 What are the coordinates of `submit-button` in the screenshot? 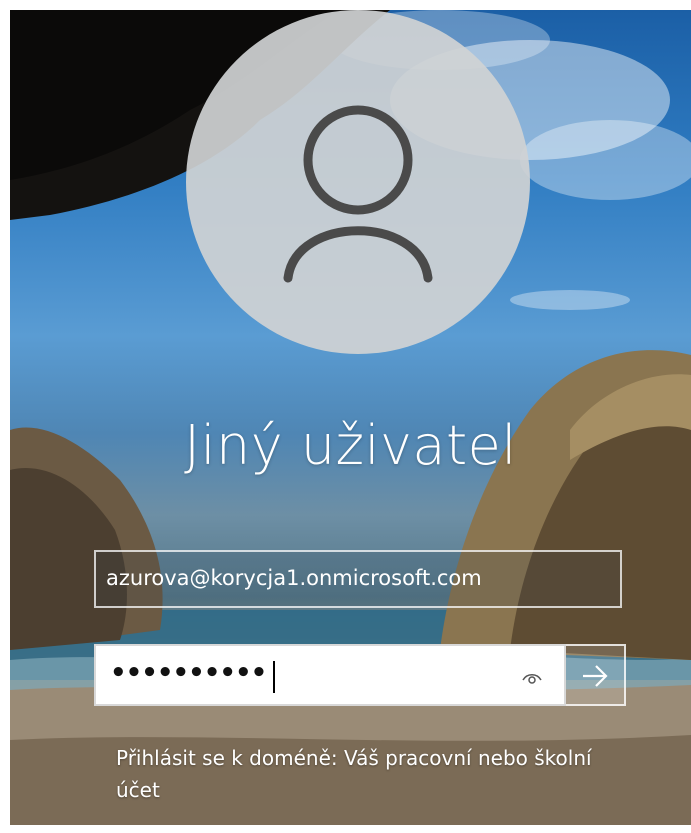 It's located at (596, 675).